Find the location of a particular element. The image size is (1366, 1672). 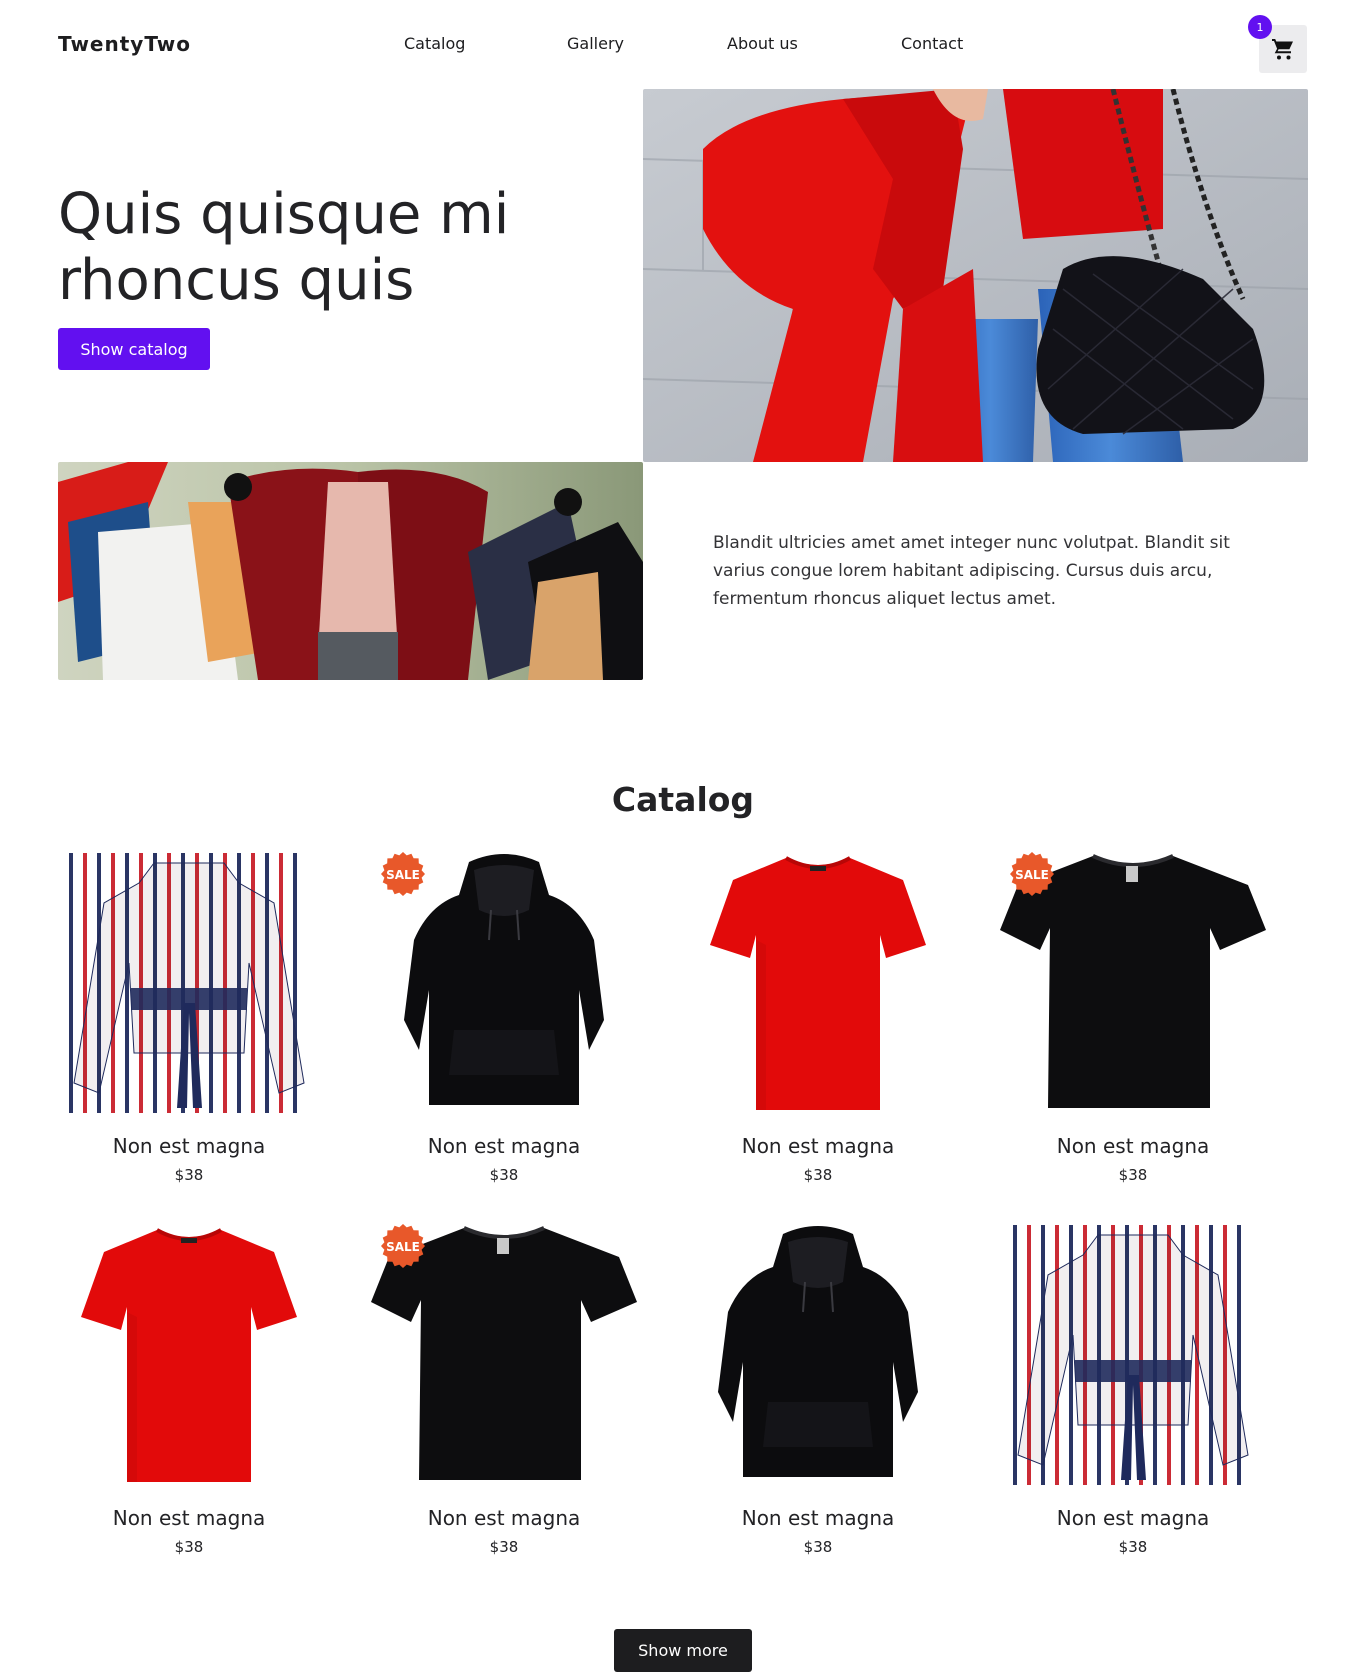

catalog-title: Catalog is located at coordinates (683, 799).